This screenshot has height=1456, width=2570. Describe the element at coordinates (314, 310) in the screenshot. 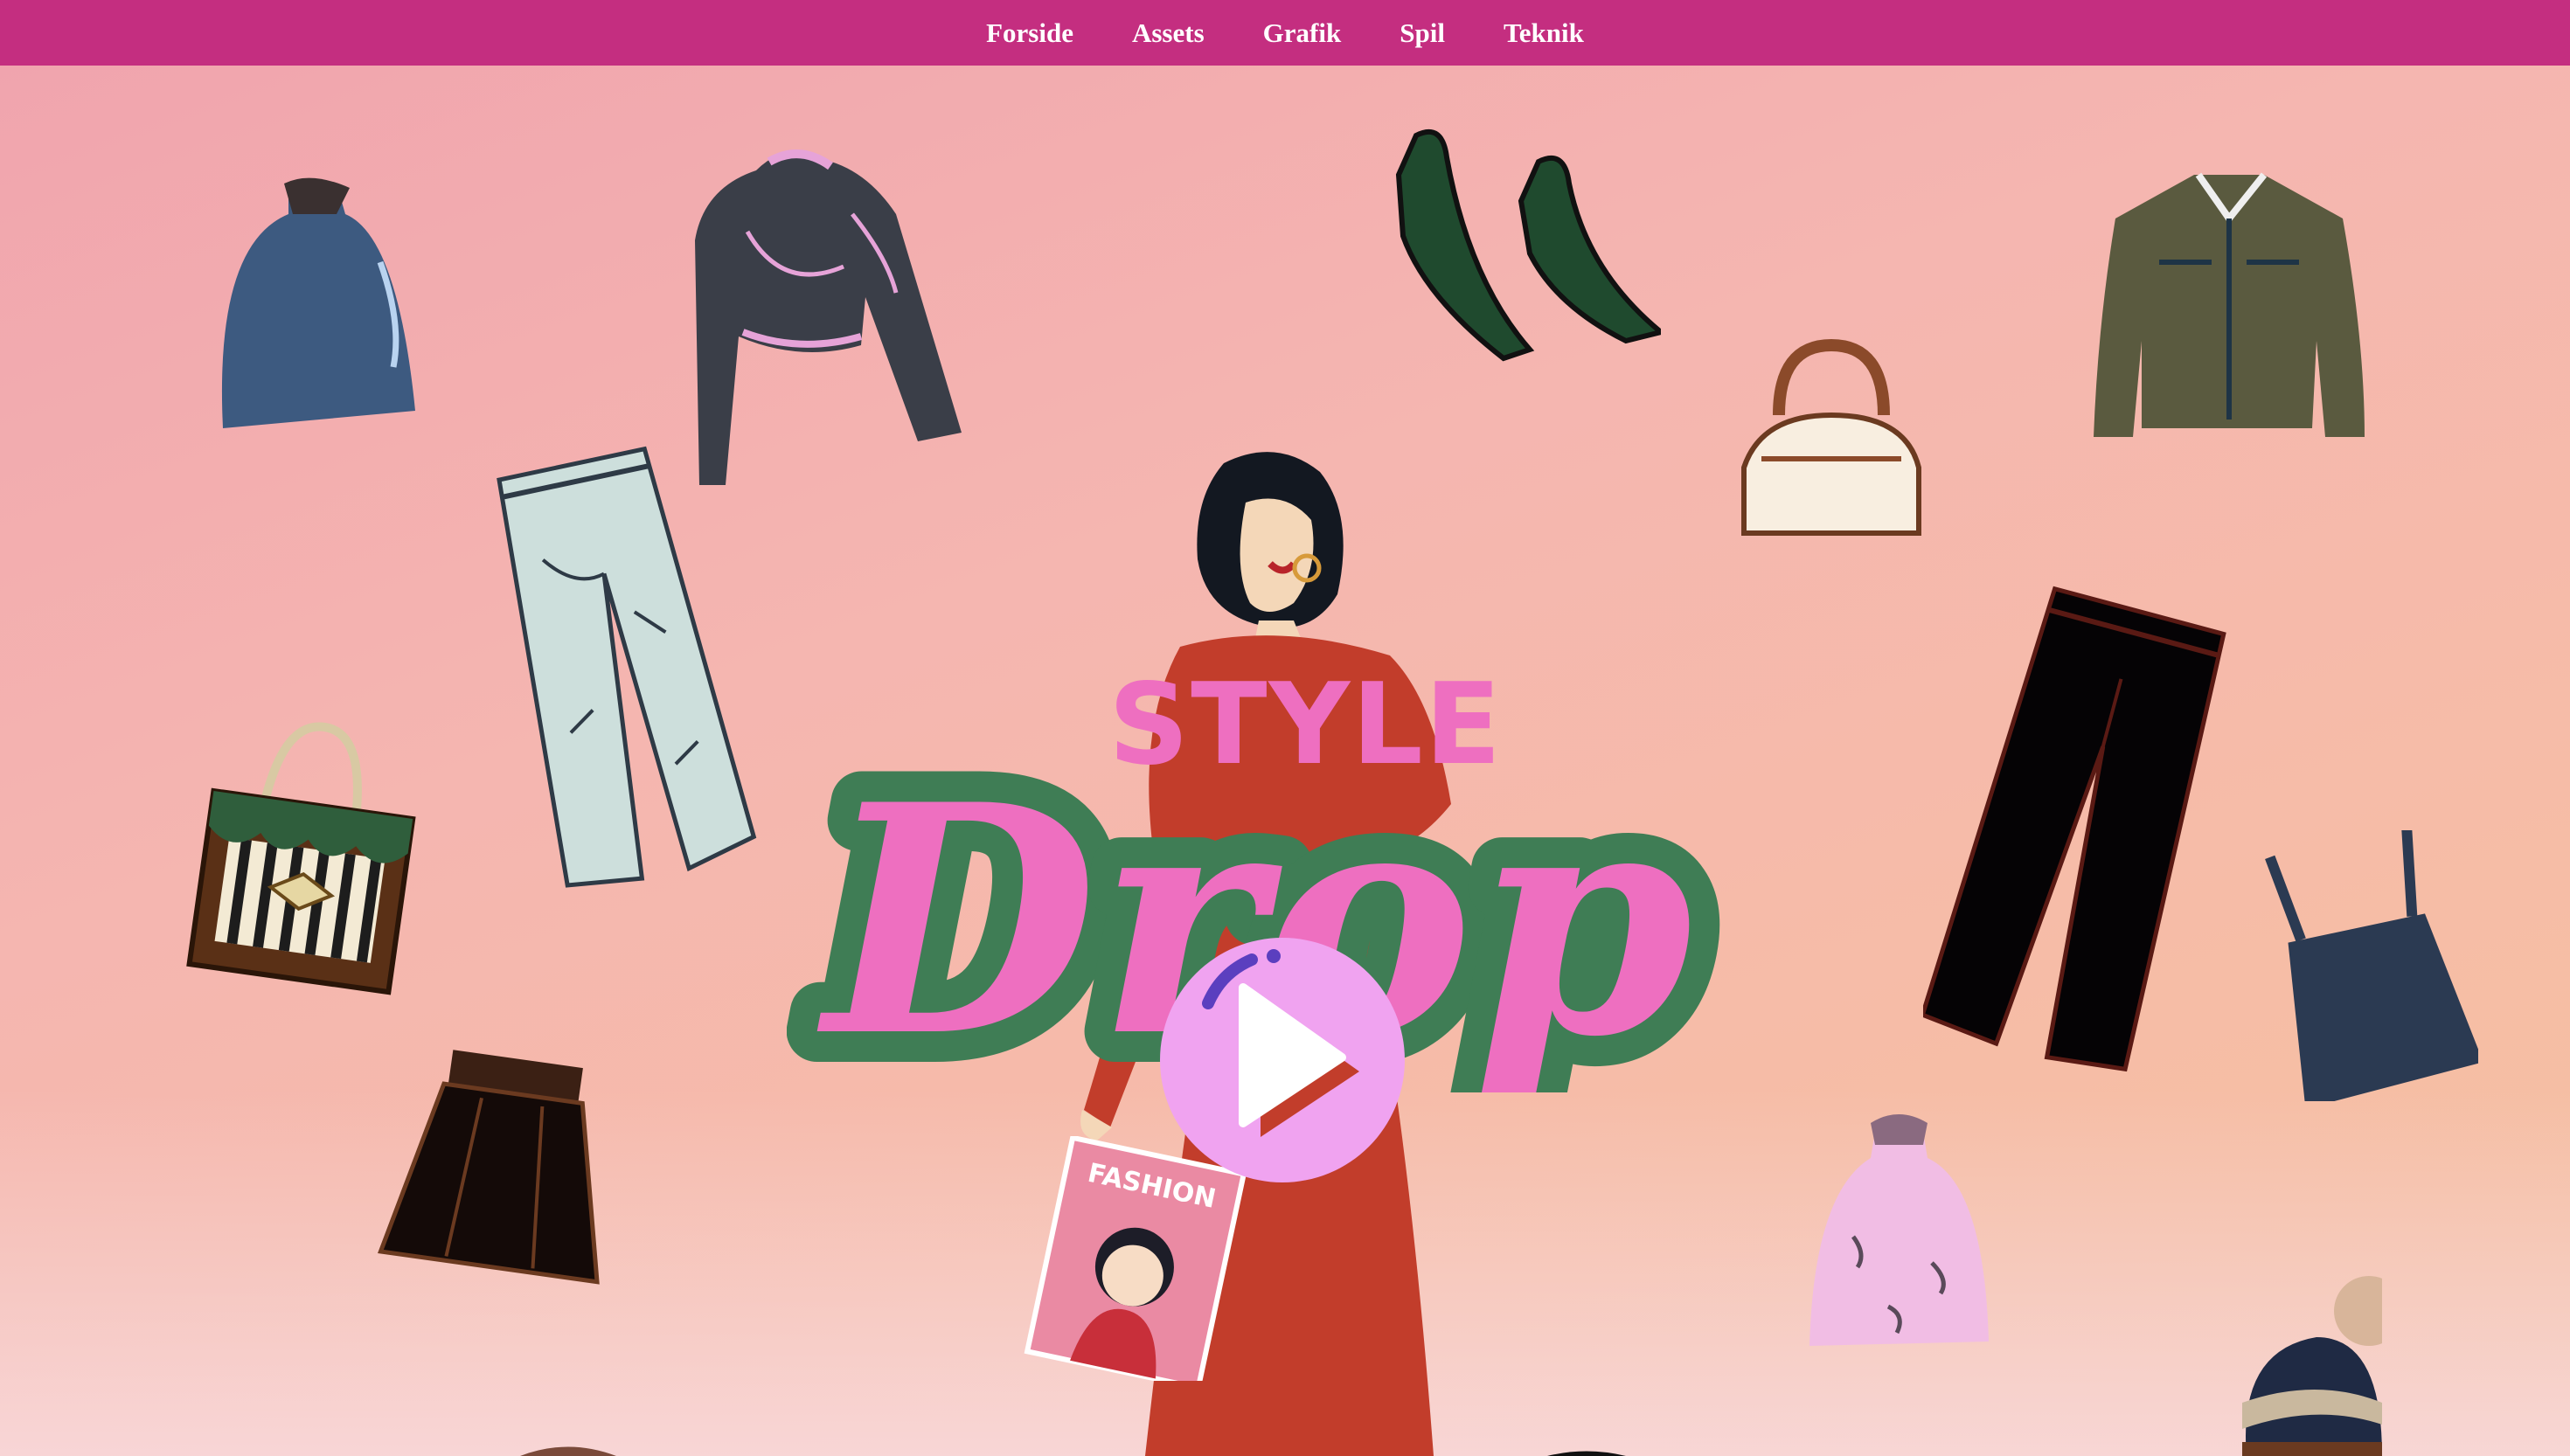

I see `blue-bag-illustration` at that location.